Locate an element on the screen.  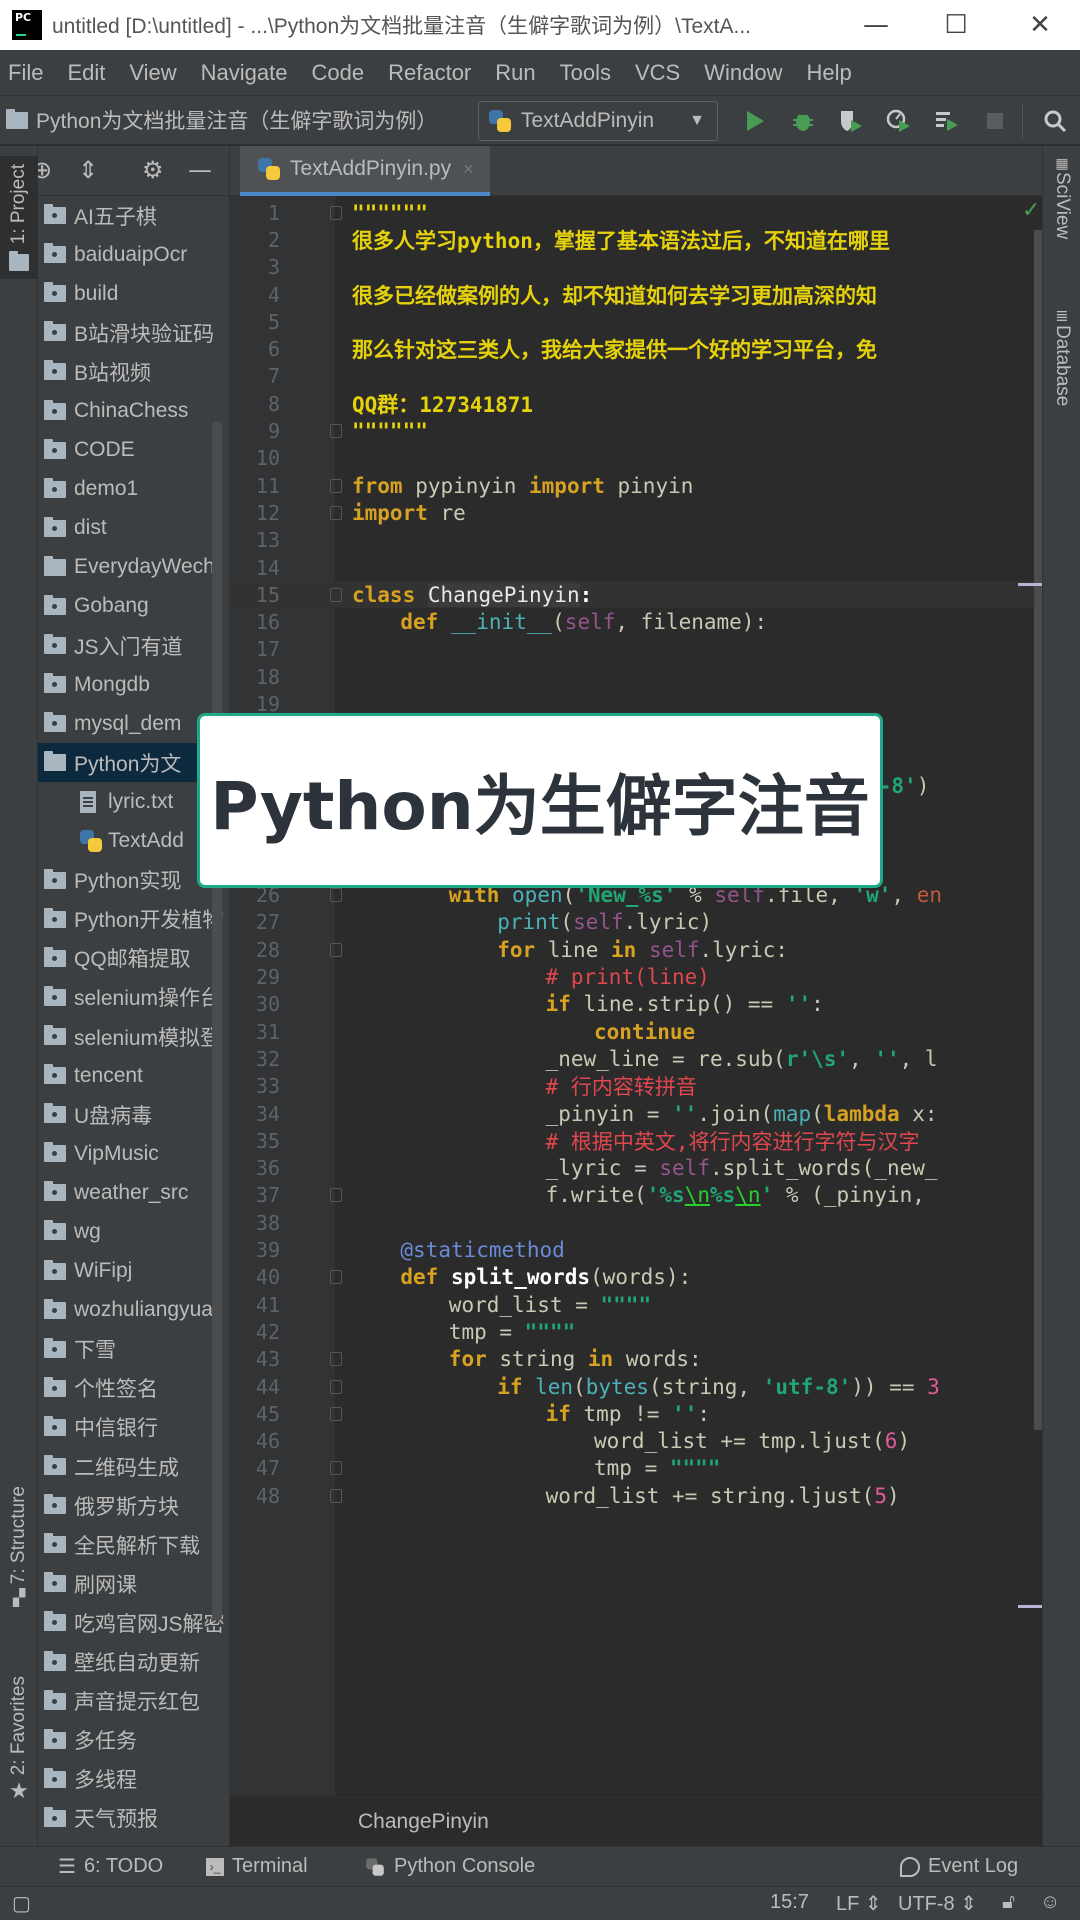
code-line: 44 if len(bytes(string, 'utf-8')) == 3 is located at coordinates (636, 1386).